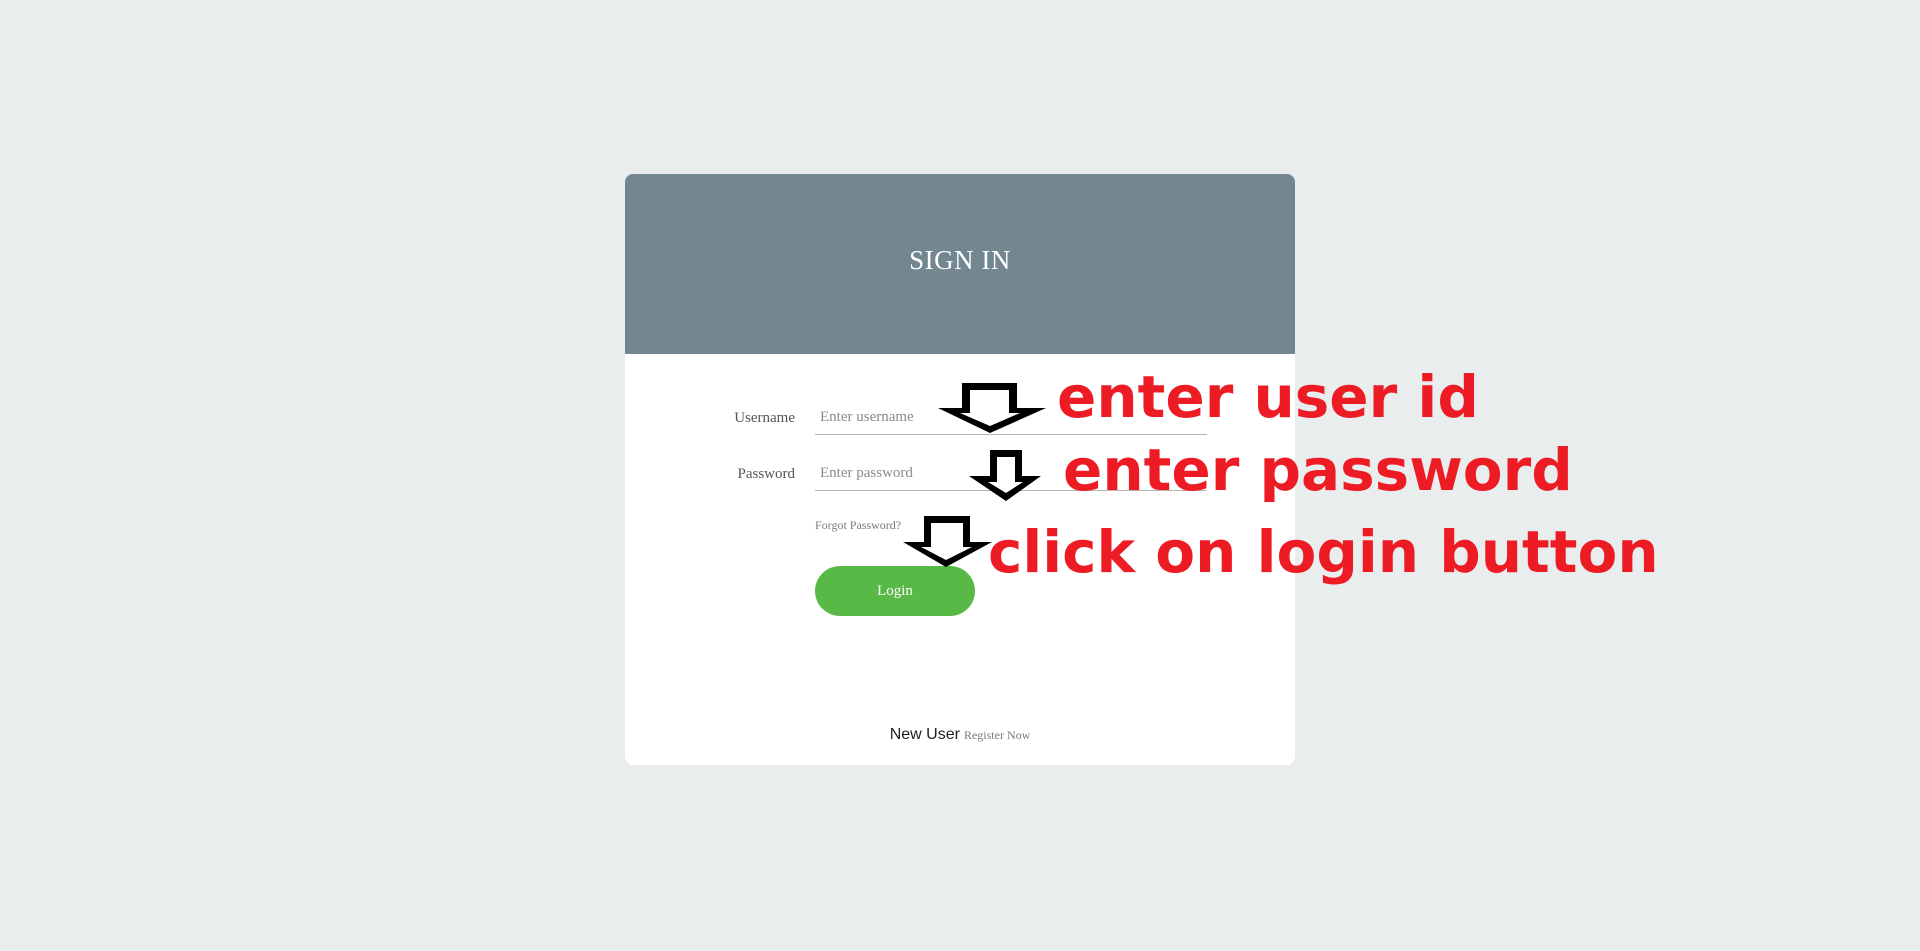  What do you see at coordinates (1318, 470) in the screenshot?
I see `password-annotation: enter password` at bounding box center [1318, 470].